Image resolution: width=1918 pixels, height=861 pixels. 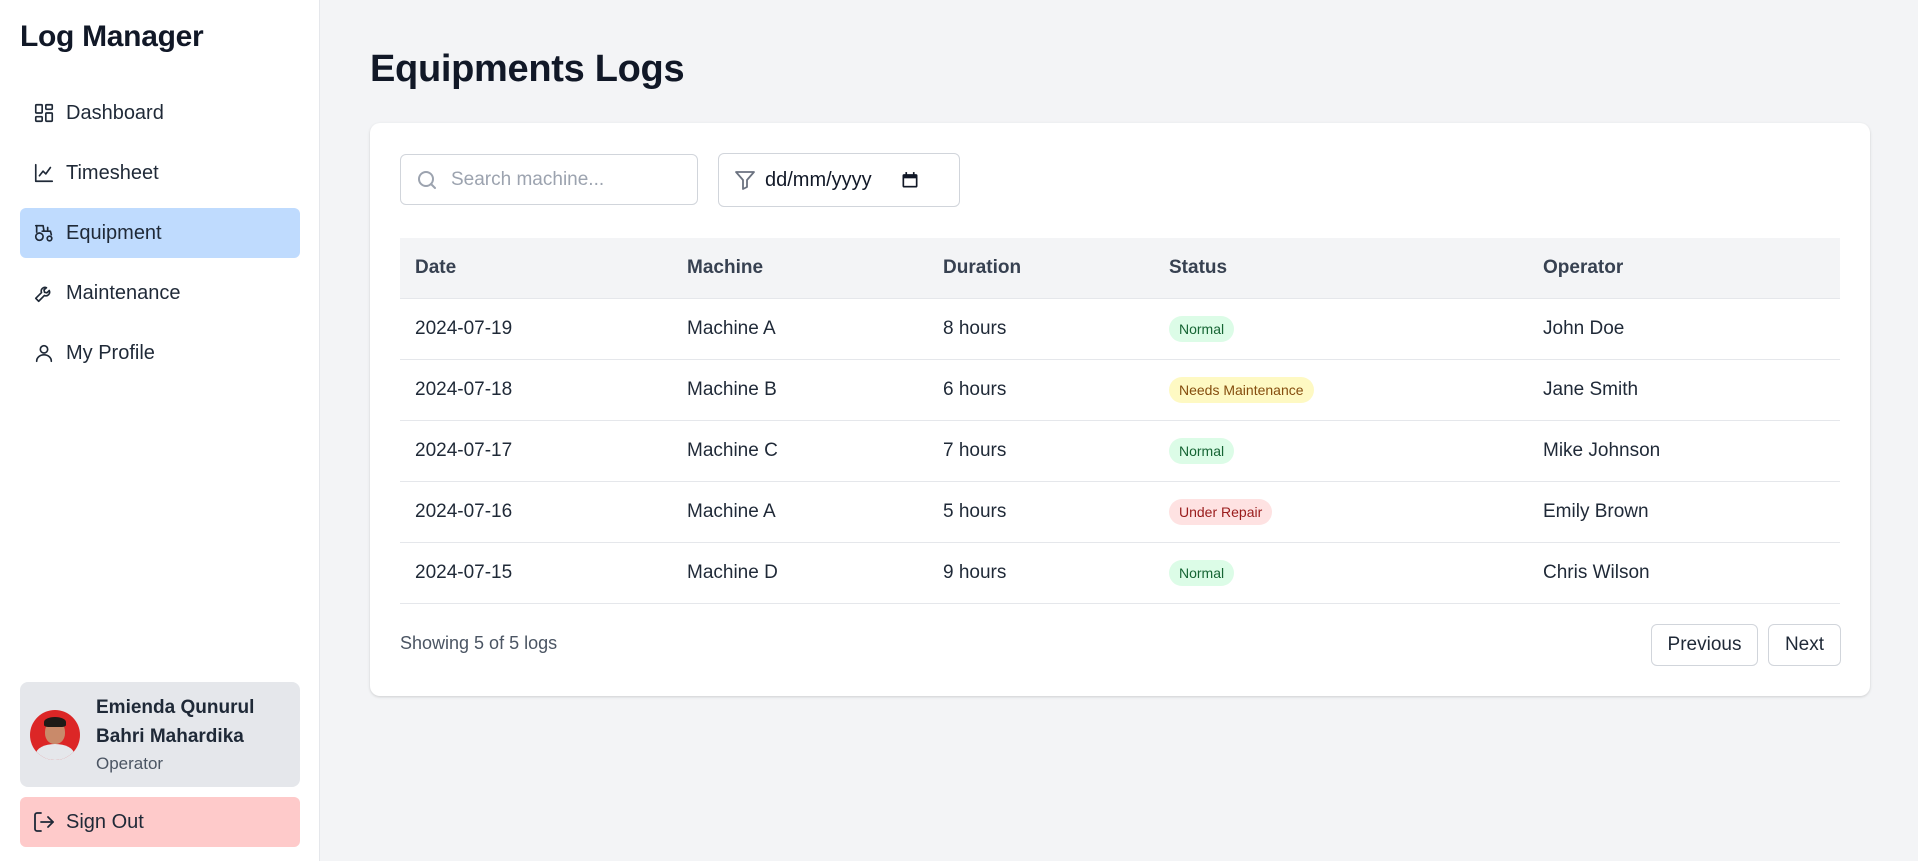 What do you see at coordinates (732, 389) in the screenshot?
I see `cell-machine: Machine B` at bounding box center [732, 389].